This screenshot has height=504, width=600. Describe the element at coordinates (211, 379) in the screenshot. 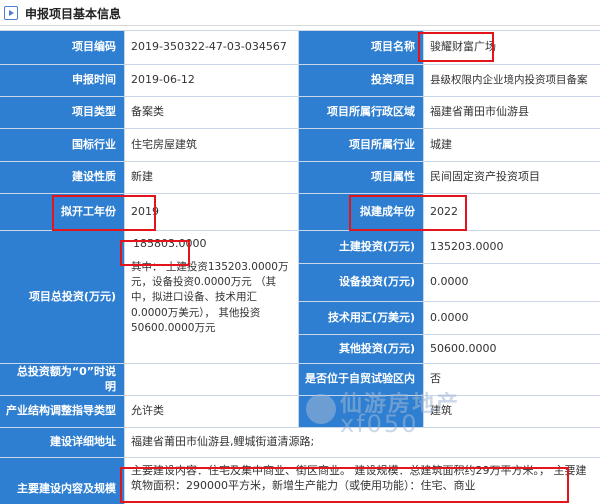

I see `value-zero-reason` at that location.